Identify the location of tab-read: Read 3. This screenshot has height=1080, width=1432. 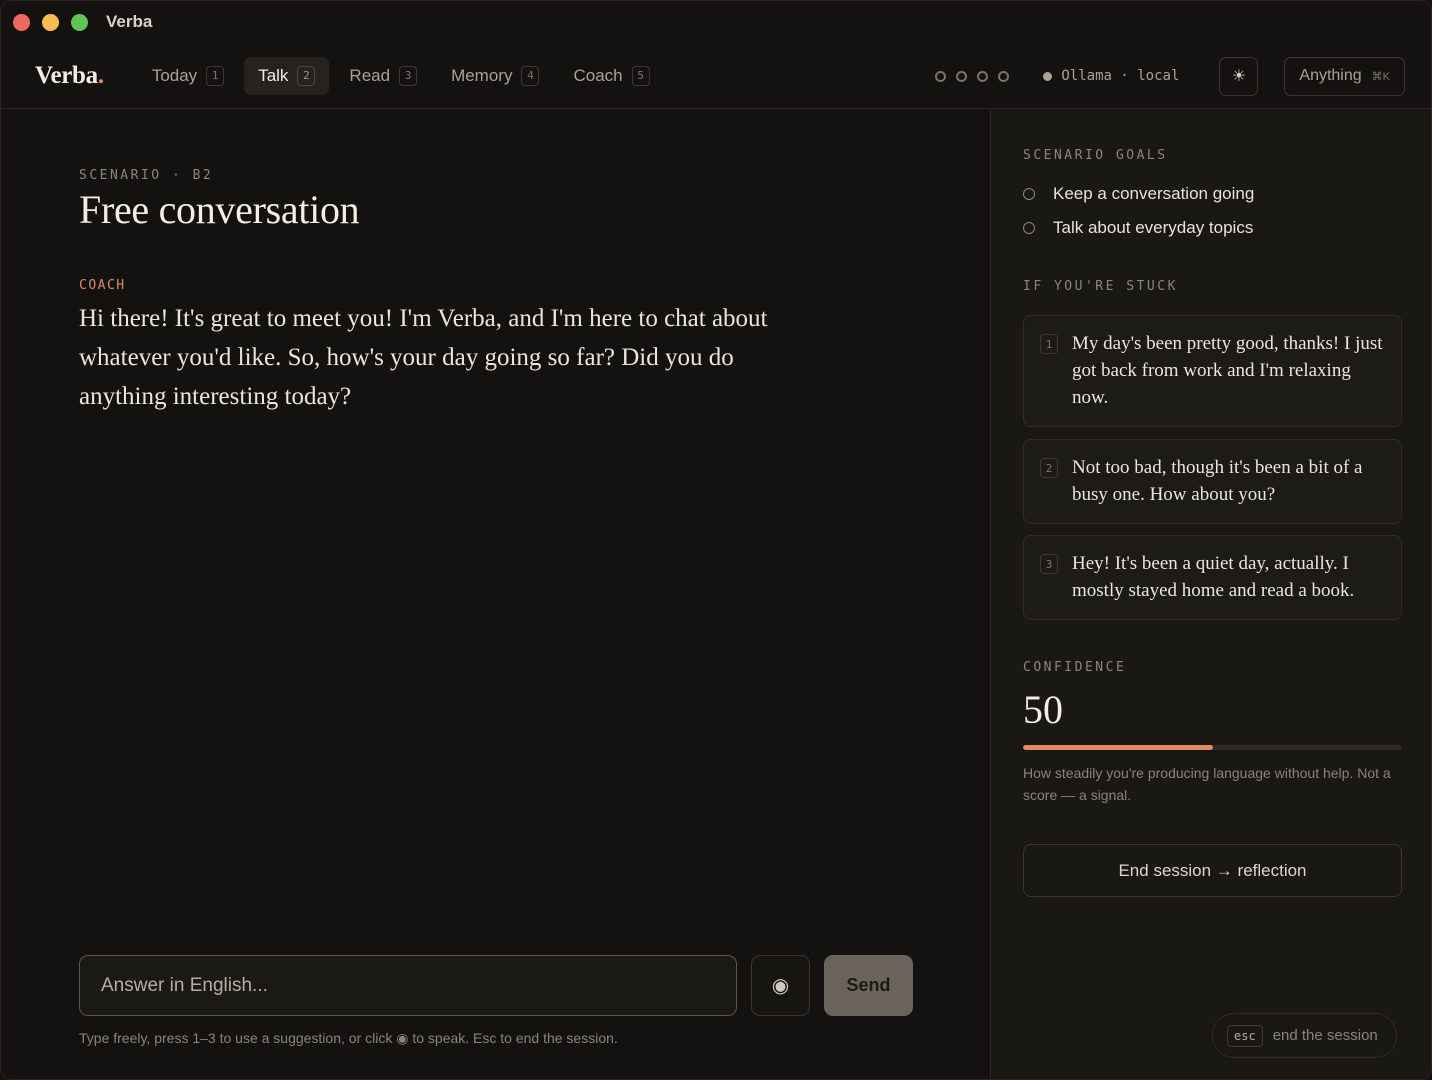
(383, 76).